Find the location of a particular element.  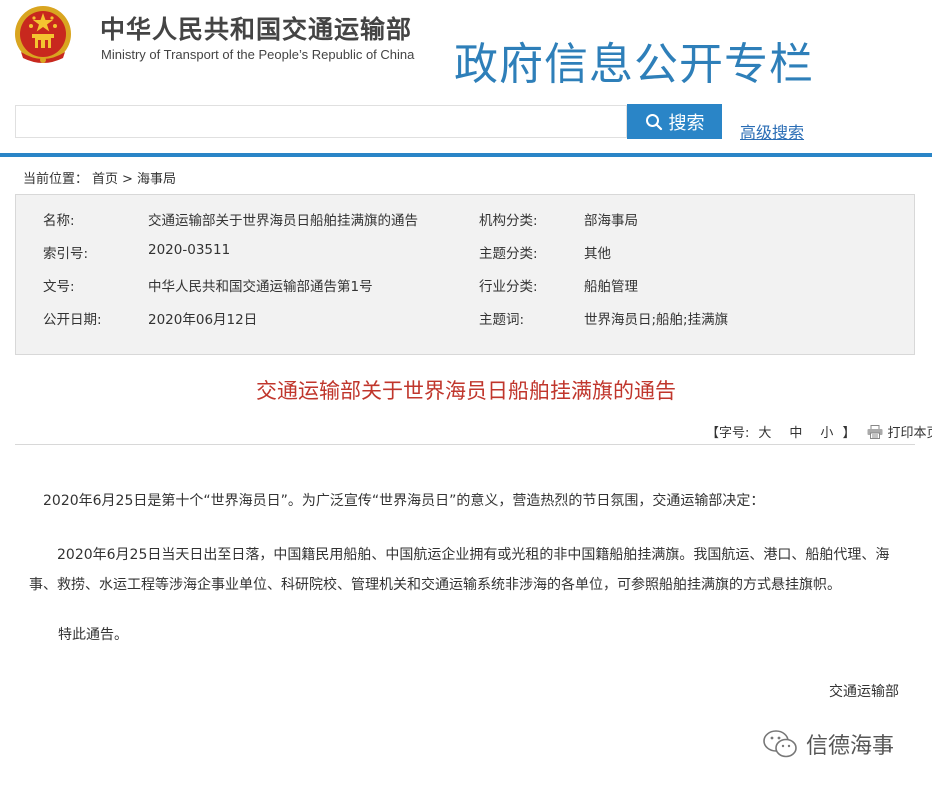

info-value-publish-date: 2020年06月12日 is located at coordinates (203, 320).